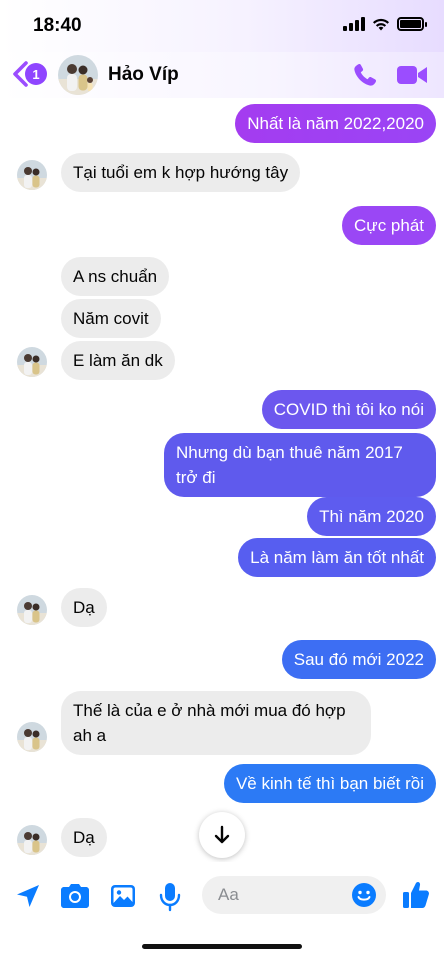 This screenshot has width=444, height=960. Describe the element at coordinates (348, 409) in the screenshot. I see `message-bubble-outgoing: COVID thì tôi ko nói` at that location.